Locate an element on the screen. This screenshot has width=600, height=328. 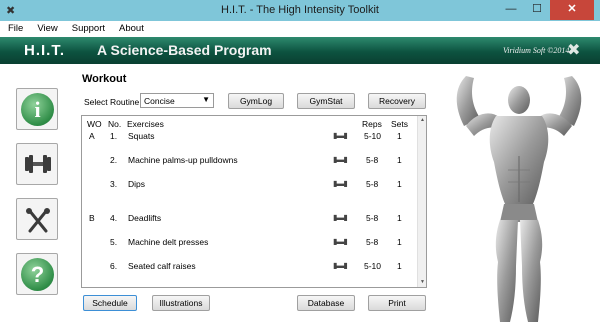
column-header-reps: Reps is located at coordinates (372, 124).